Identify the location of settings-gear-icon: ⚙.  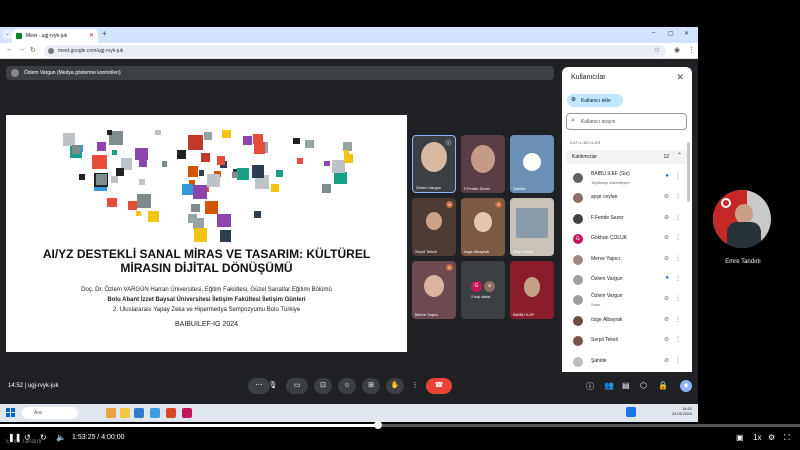
(771, 437).